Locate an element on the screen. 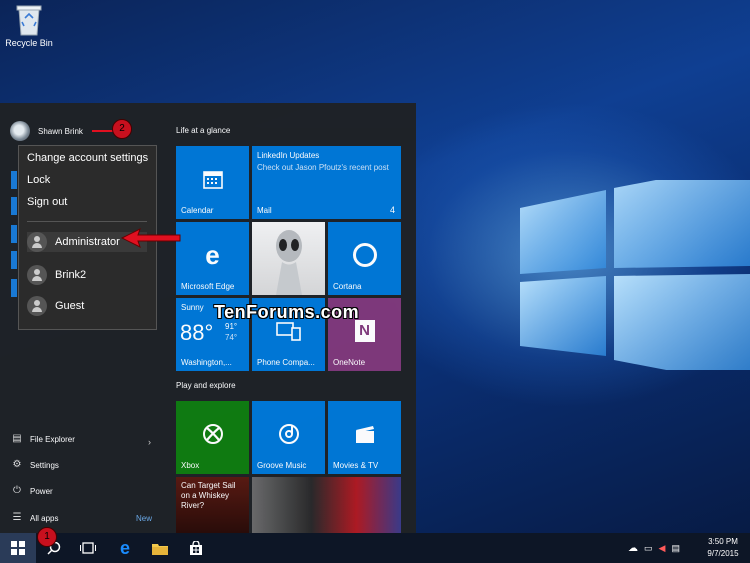  recycle-bin-icon is located at coordinates (29, 20).